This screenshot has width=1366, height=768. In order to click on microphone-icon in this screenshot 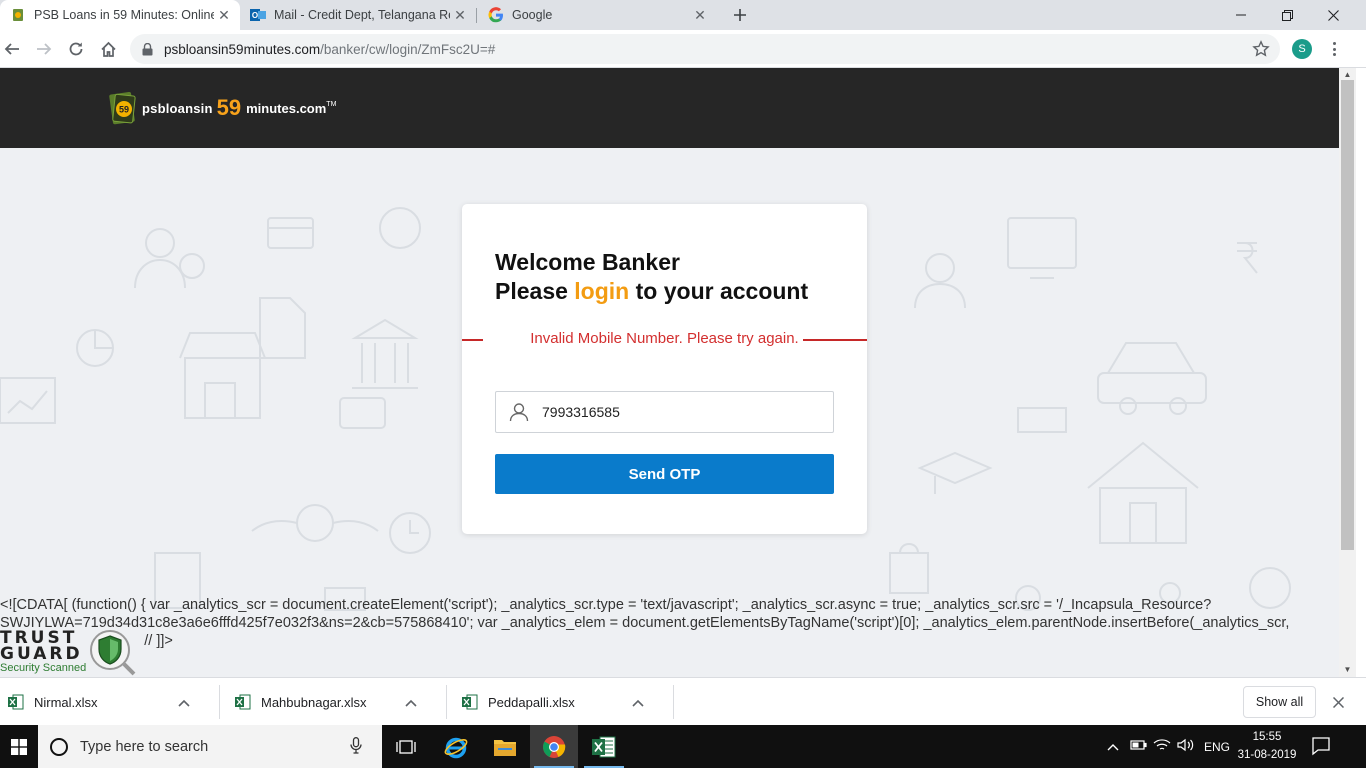, I will do `click(360, 746)`.